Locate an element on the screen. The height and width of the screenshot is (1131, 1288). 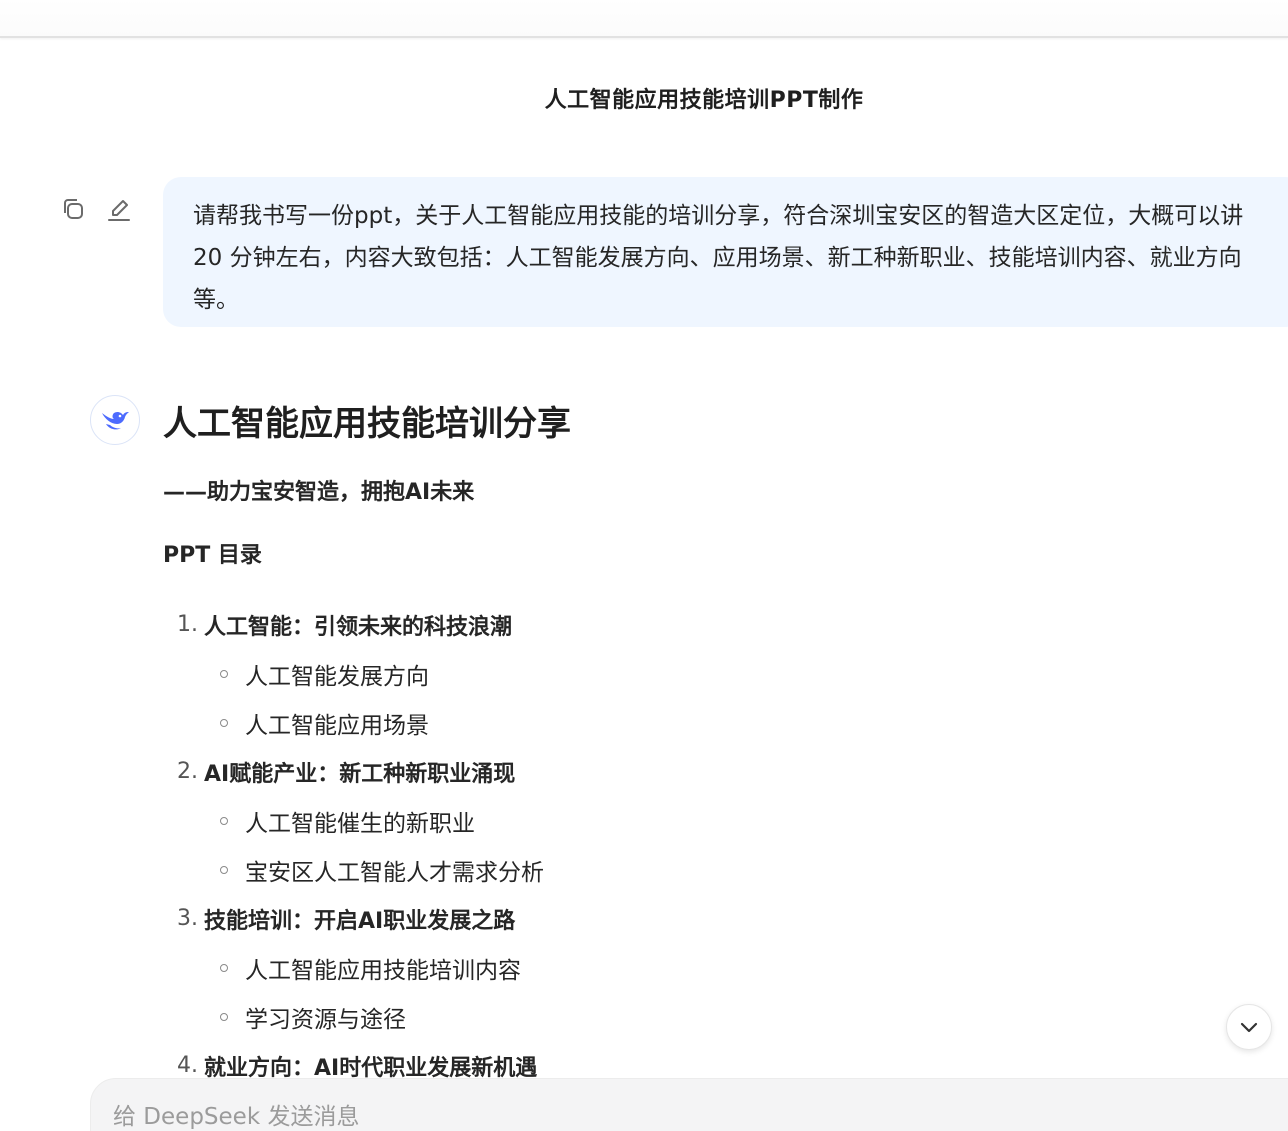
outline-subitem: 人工智能催生的新职业 is located at coordinates (613, 820).